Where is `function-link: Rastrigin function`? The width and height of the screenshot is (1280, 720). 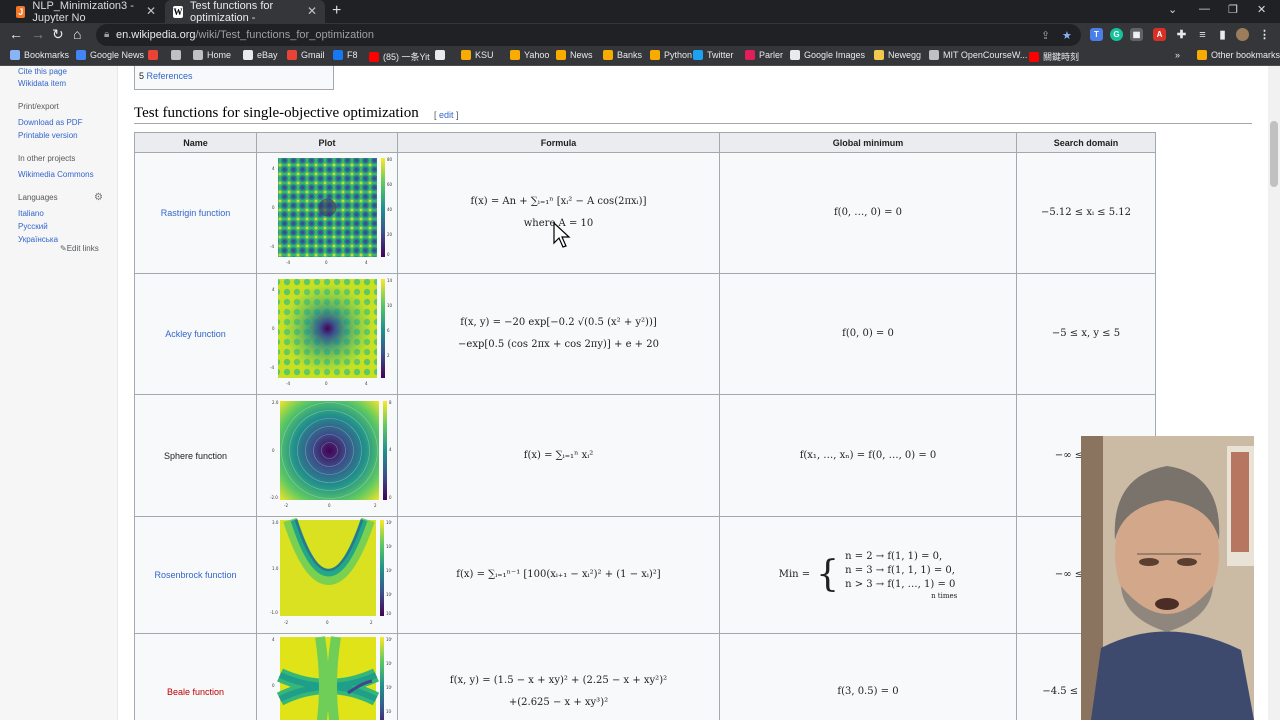 function-link: Rastrigin function is located at coordinates (196, 213).